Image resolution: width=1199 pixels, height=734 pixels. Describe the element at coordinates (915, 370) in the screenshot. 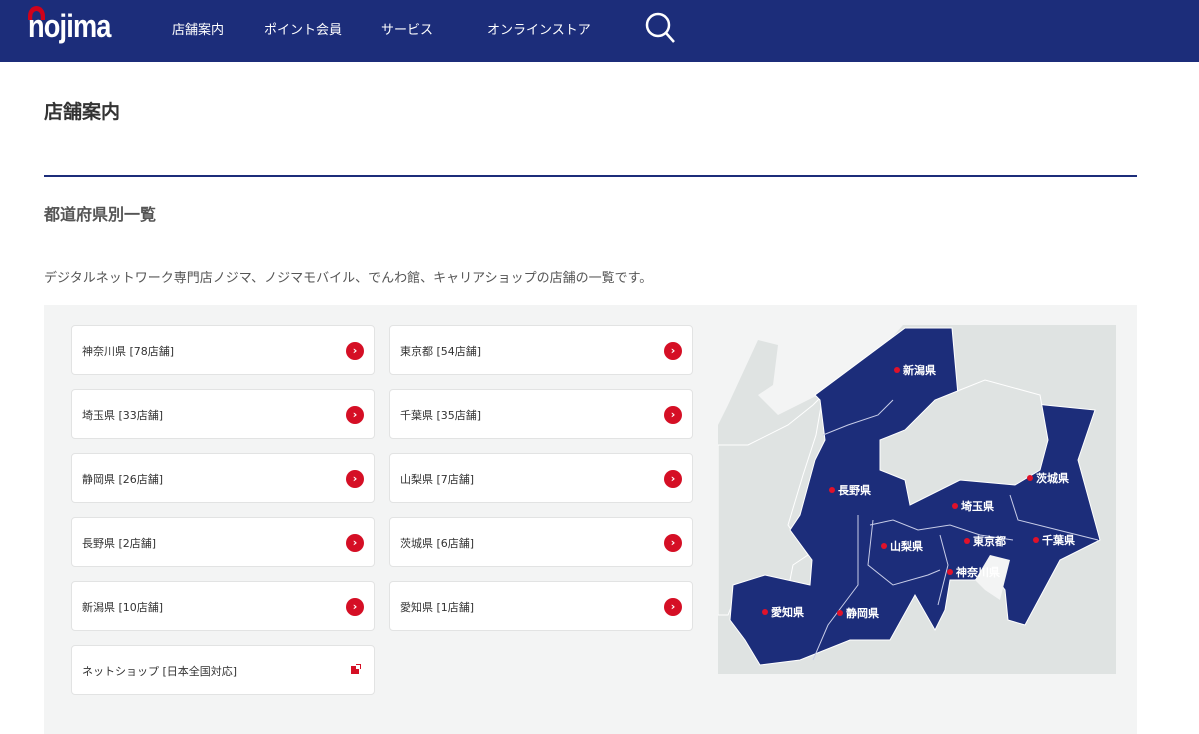

I see `map-label-niigata: 新潟県` at that location.